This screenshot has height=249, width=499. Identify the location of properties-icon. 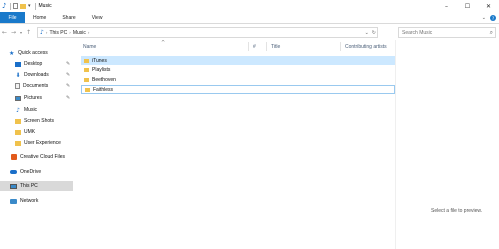
(15, 6).